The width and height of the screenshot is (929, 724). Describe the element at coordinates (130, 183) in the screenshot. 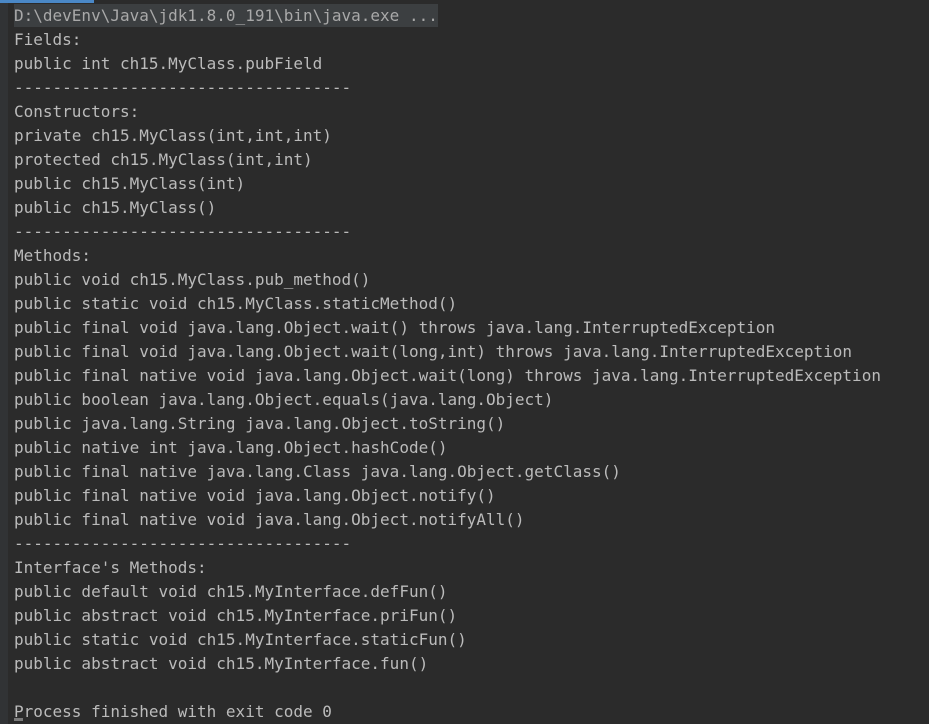

I see `console-line: public ch15.MyClass(int)` at that location.